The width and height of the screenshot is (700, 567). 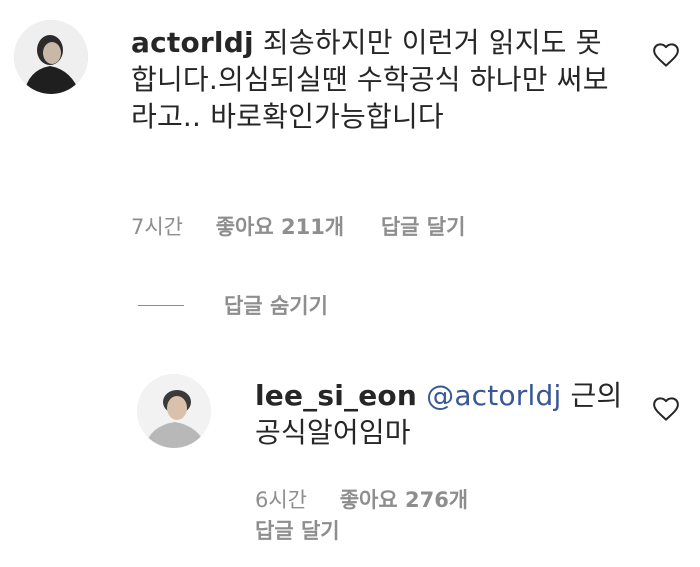 I want to click on reply-meta: 6시간 좋아요 276개, so click(x=361, y=500).